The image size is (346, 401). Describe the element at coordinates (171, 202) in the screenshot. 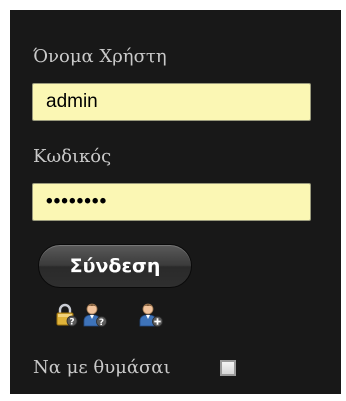

I see `password-input: ••••••••` at that location.